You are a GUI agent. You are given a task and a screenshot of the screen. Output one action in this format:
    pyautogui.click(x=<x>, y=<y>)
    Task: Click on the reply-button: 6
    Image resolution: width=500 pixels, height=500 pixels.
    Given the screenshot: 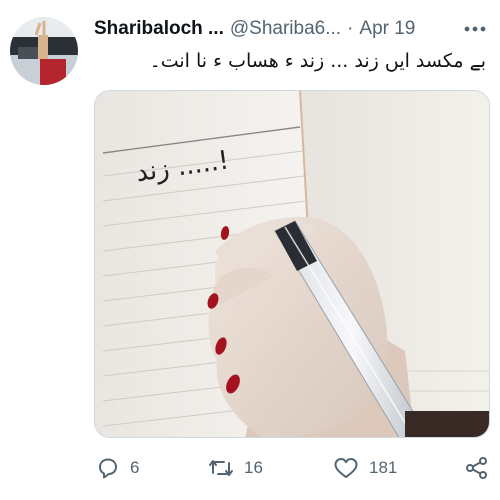 What is the action you would take?
    pyautogui.click(x=117, y=468)
    